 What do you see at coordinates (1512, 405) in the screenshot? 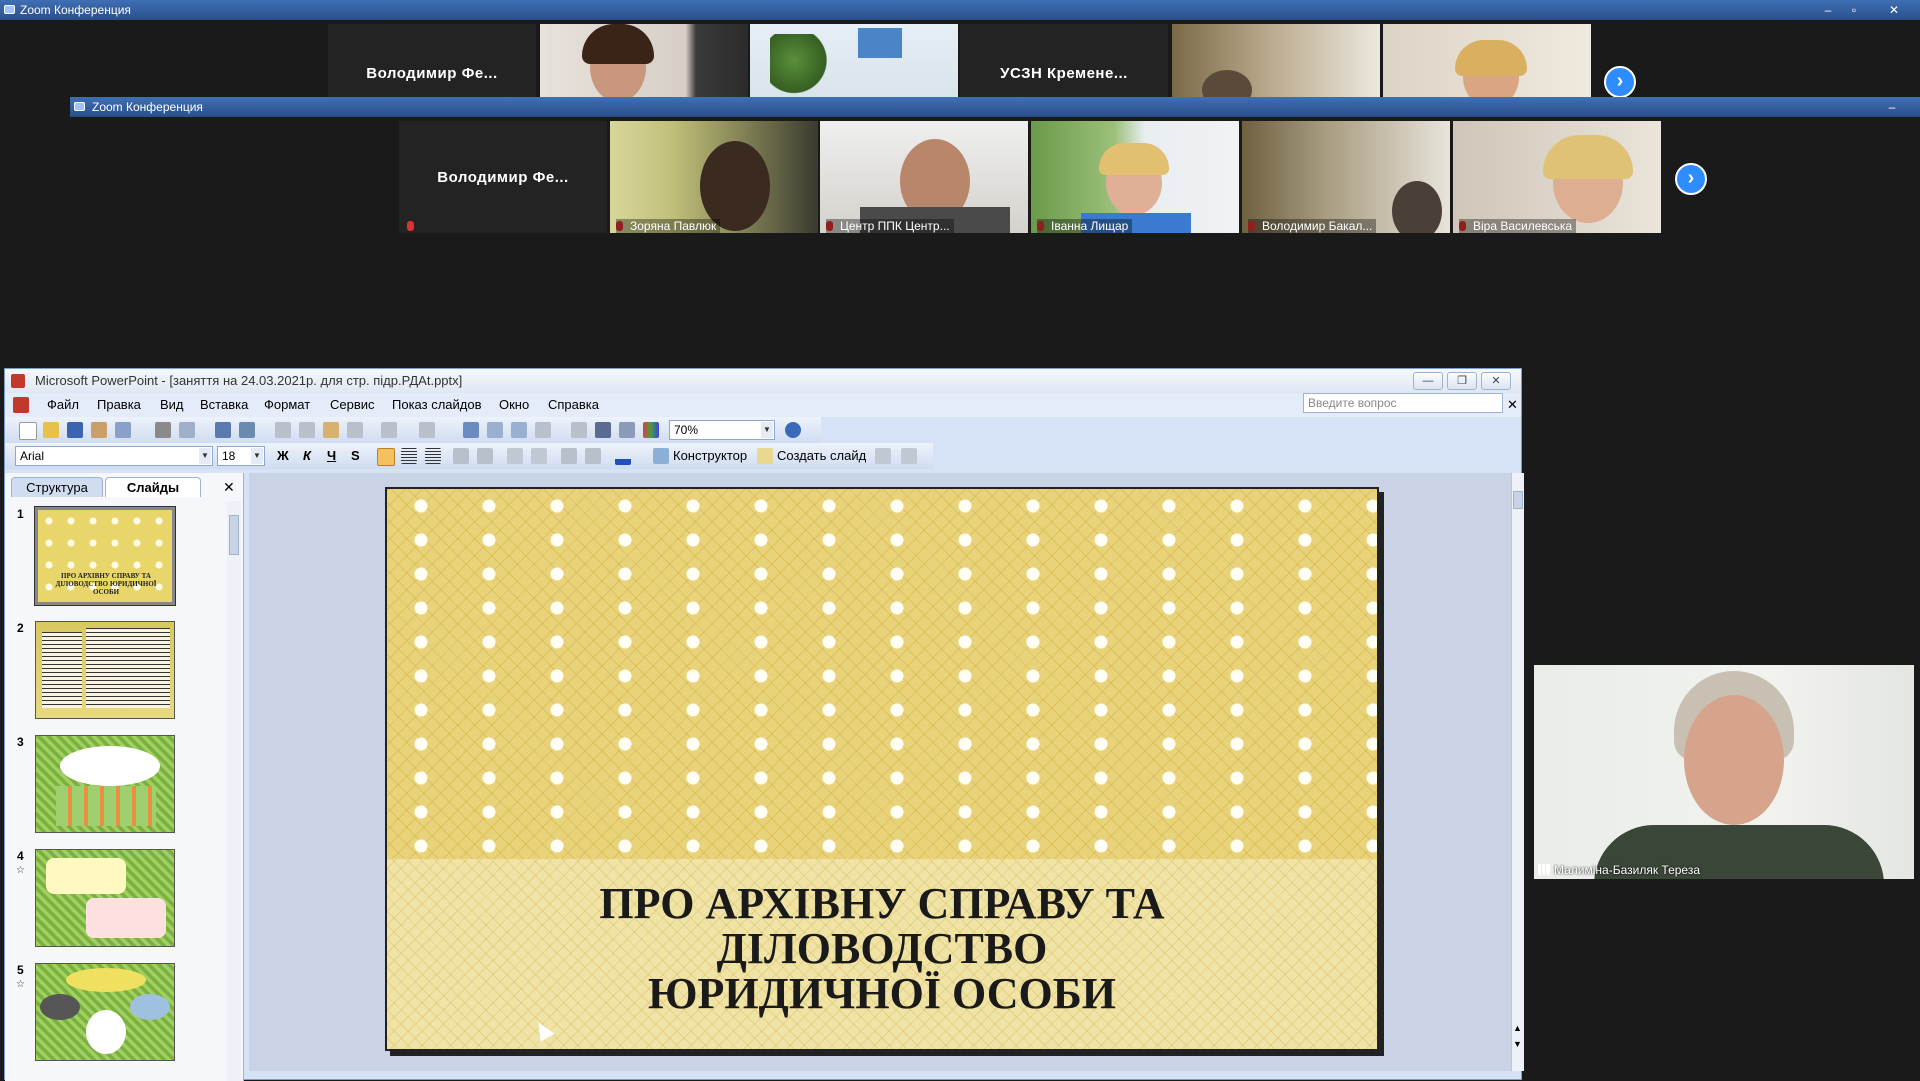
I see `close-doc-icon: ✕` at bounding box center [1512, 405].